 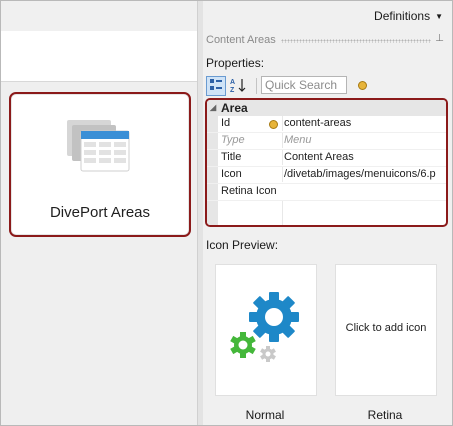 I want to click on property-value: content-areas, so click(x=363, y=123).